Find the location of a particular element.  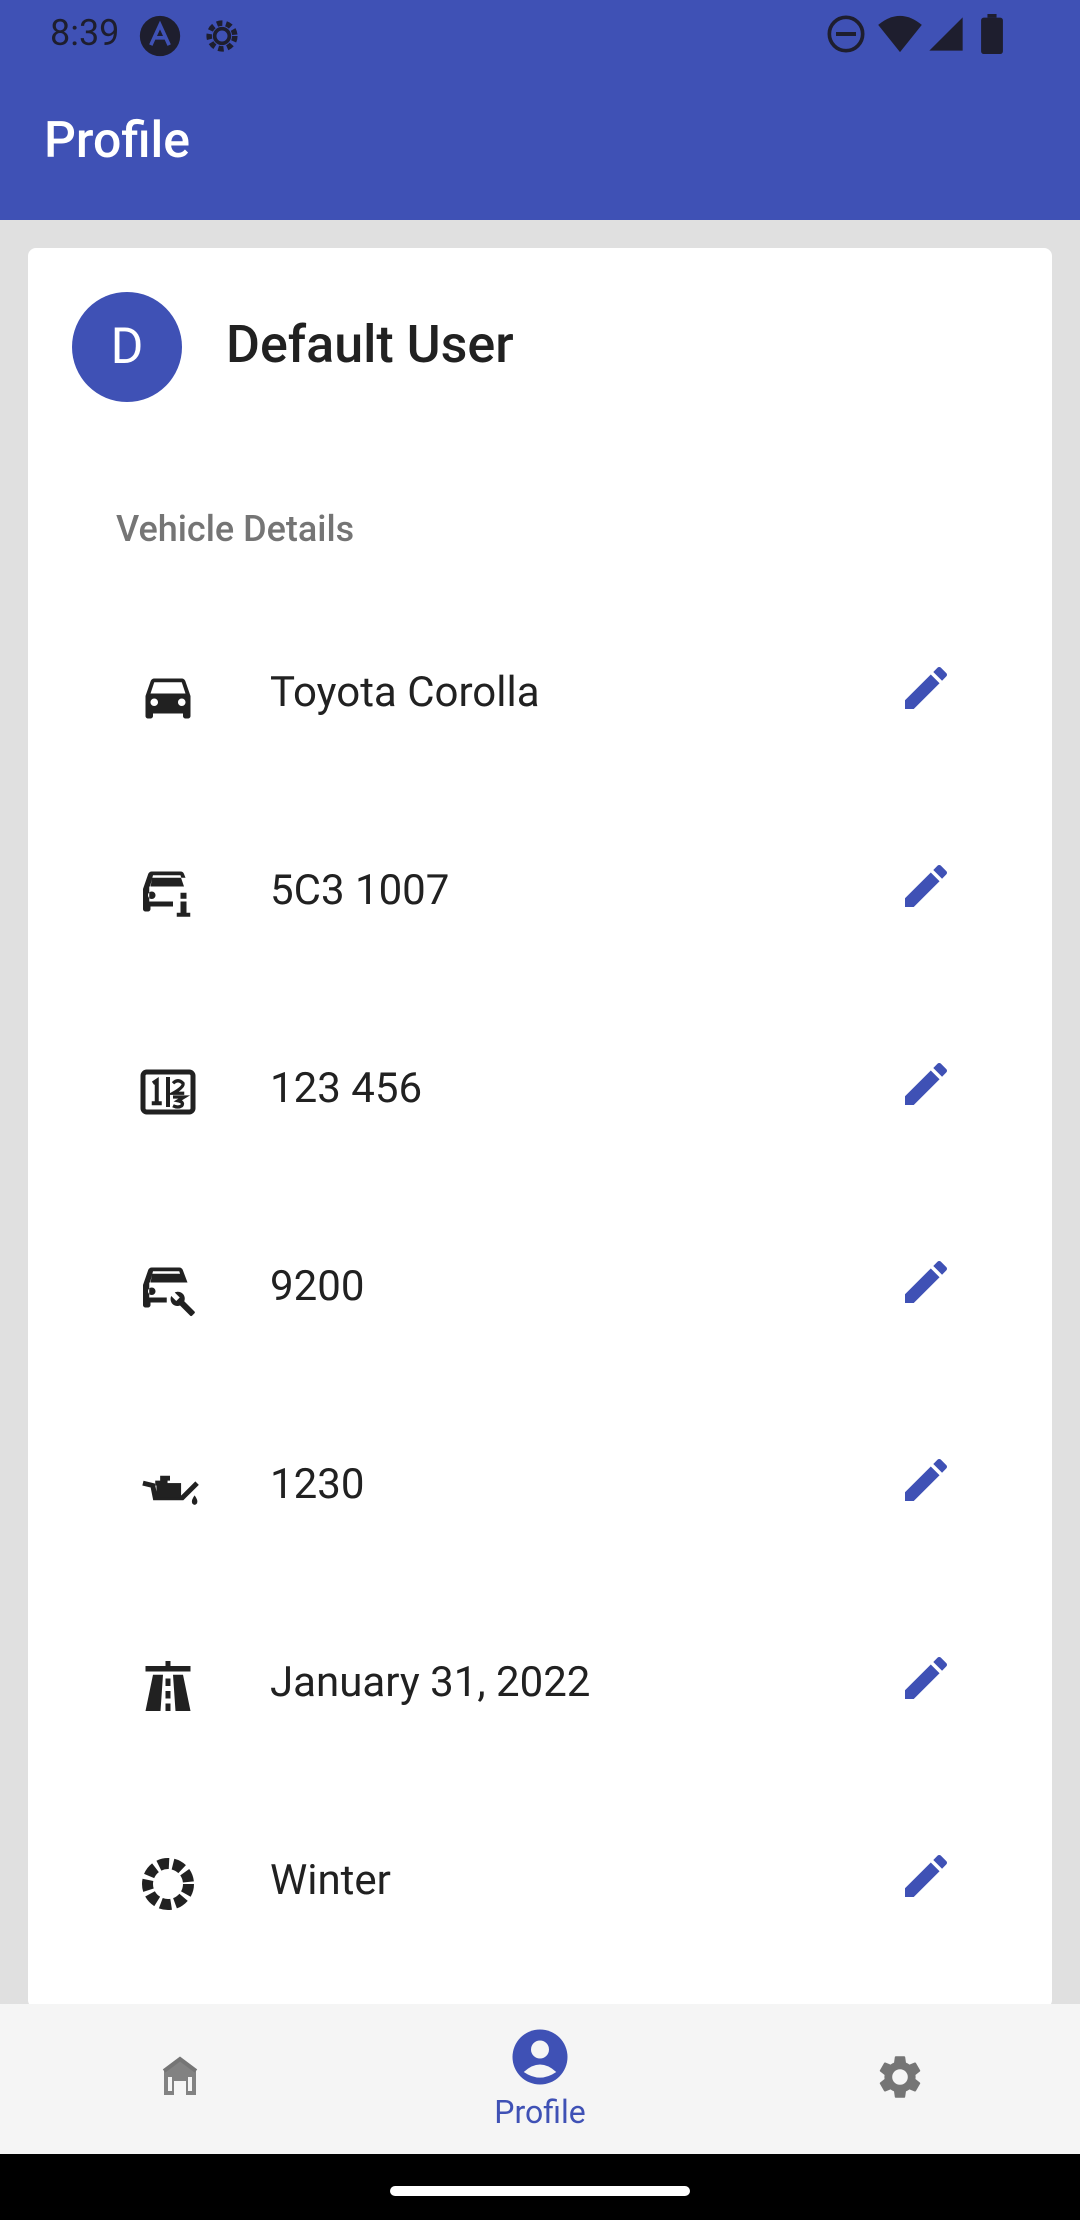

vehicle-registration-value: 5C3 1007 is located at coordinates (360, 890).